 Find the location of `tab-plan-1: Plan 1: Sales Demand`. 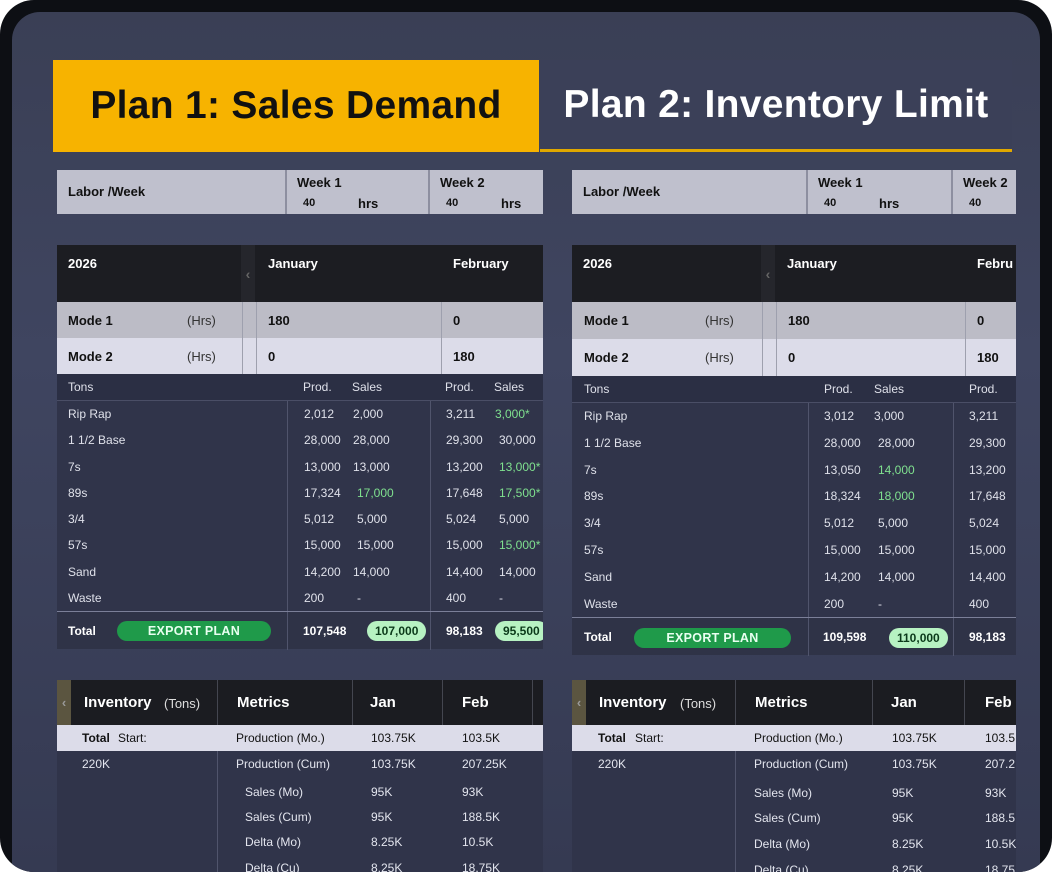

tab-plan-1: Plan 1: Sales Demand is located at coordinates (296, 106).